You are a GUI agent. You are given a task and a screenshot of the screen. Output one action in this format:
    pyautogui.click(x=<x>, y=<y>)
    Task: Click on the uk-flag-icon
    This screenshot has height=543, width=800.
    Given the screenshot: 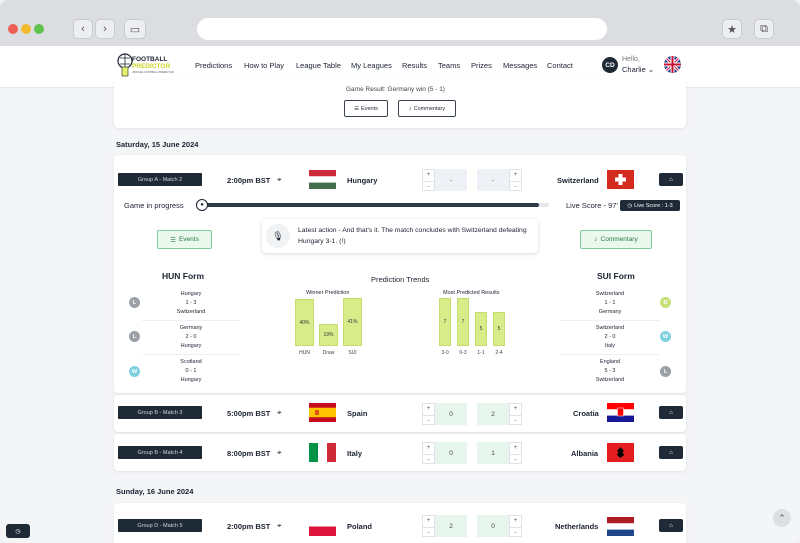 What is the action you would take?
    pyautogui.click(x=672, y=64)
    